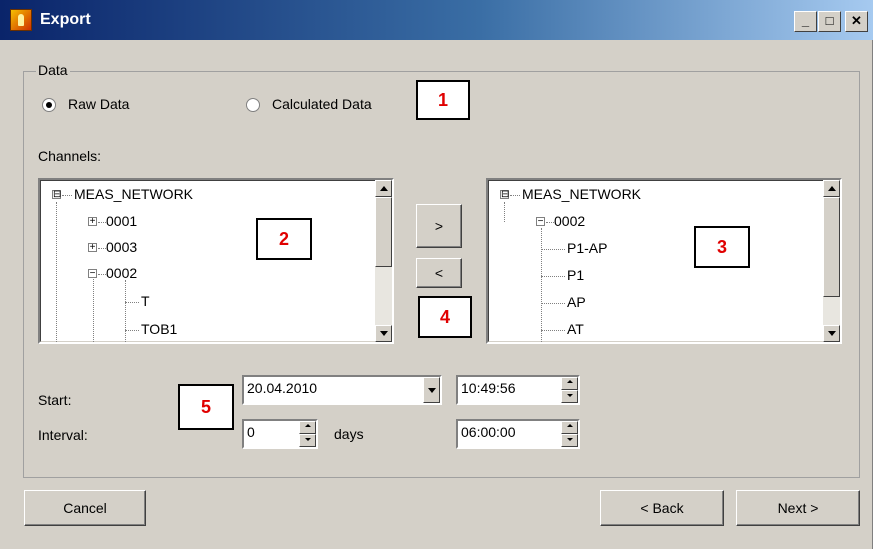 The height and width of the screenshot is (549, 873). What do you see at coordinates (575, 329) in the screenshot?
I see `tree-node: AT` at bounding box center [575, 329].